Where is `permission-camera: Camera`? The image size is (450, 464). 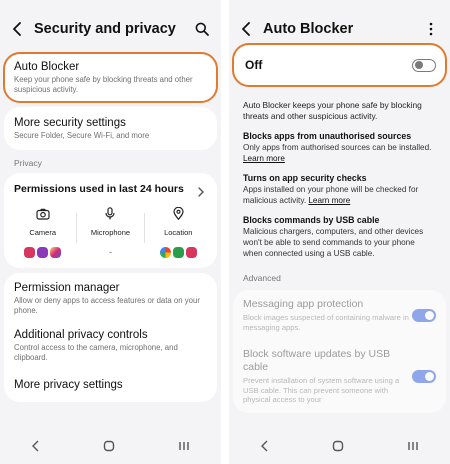 permission-camera: Camera is located at coordinates (43, 232).